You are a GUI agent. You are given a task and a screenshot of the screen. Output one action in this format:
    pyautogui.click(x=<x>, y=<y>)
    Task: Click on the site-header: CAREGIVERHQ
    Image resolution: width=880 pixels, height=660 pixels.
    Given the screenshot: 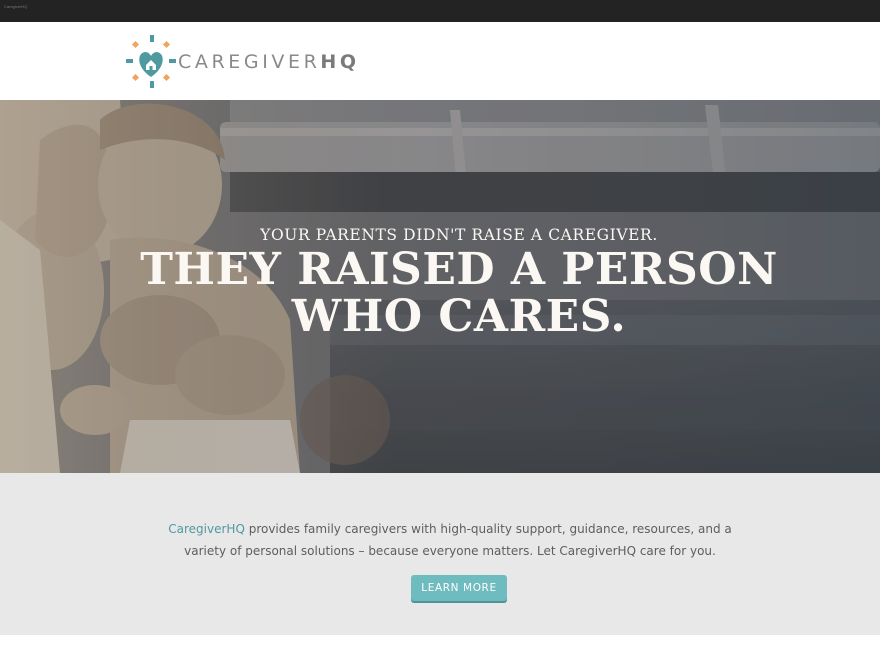 What is the action you would take?
    pyautogui.click(x=440, y=61)
    